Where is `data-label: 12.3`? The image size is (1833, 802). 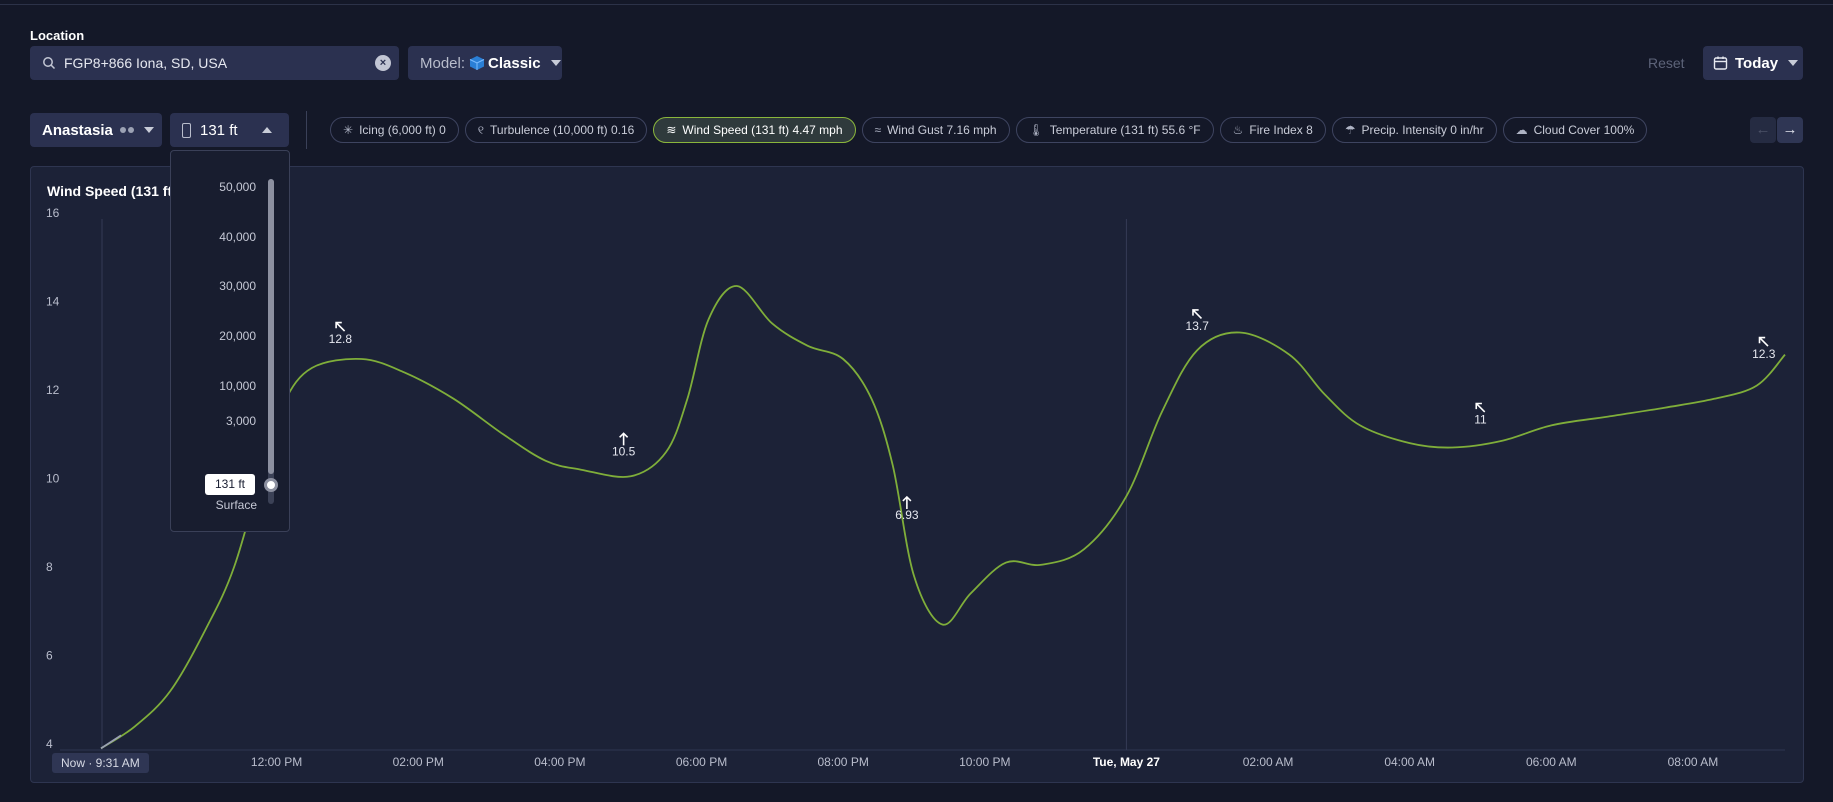
data-label: 12.3 is located at coordinates (1764, 354).